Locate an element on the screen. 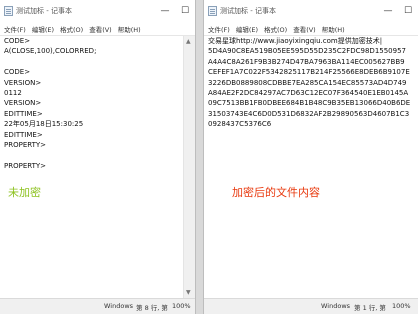 The width and height of the screenshot is (418, 314). status-cursor-position: 第 8 行, 第 is located at coordinates (152, 308).